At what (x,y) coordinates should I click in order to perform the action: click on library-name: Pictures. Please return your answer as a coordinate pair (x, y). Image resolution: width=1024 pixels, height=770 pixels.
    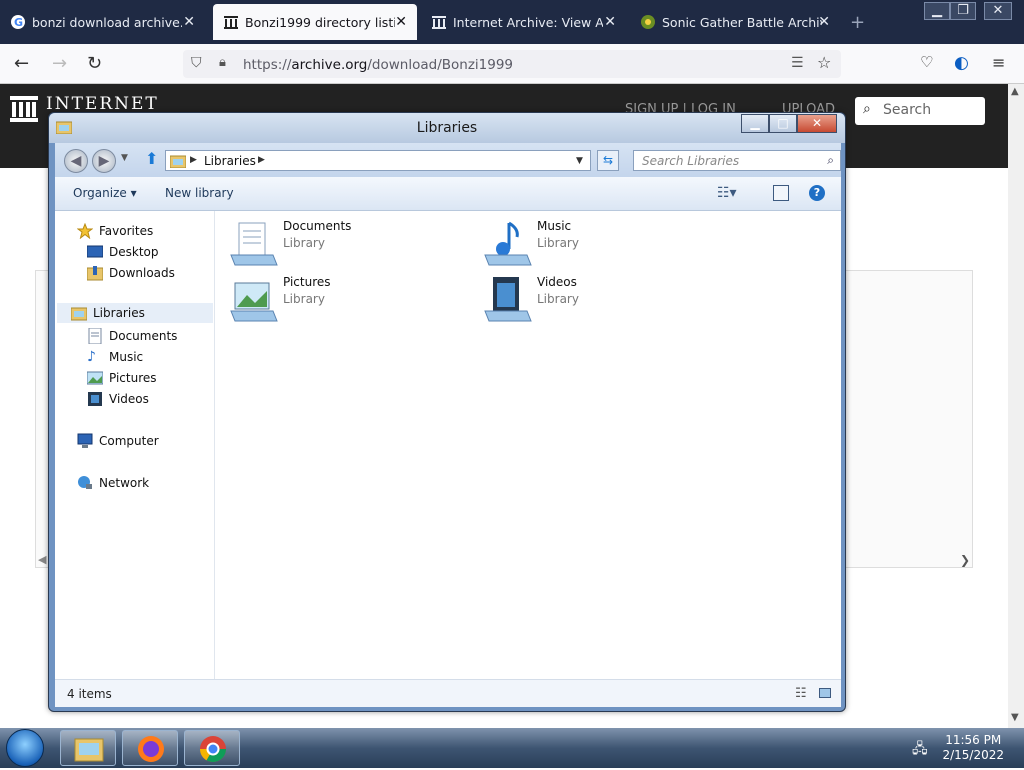
    Looking at the image, I should click on (307, 282).